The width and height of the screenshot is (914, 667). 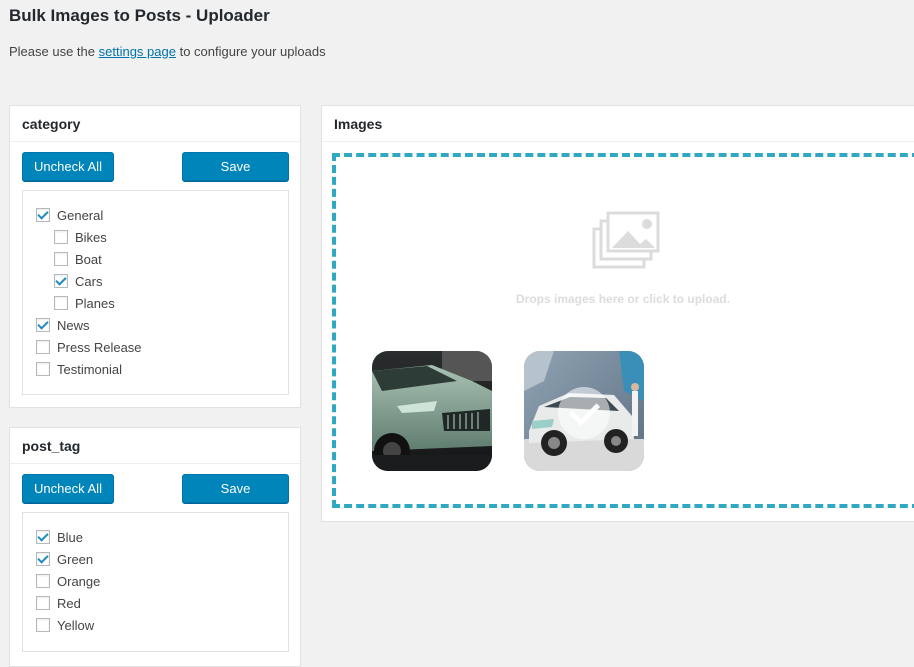 I want to click on post-tag-checkbox-green, so click(x=43, y=559).